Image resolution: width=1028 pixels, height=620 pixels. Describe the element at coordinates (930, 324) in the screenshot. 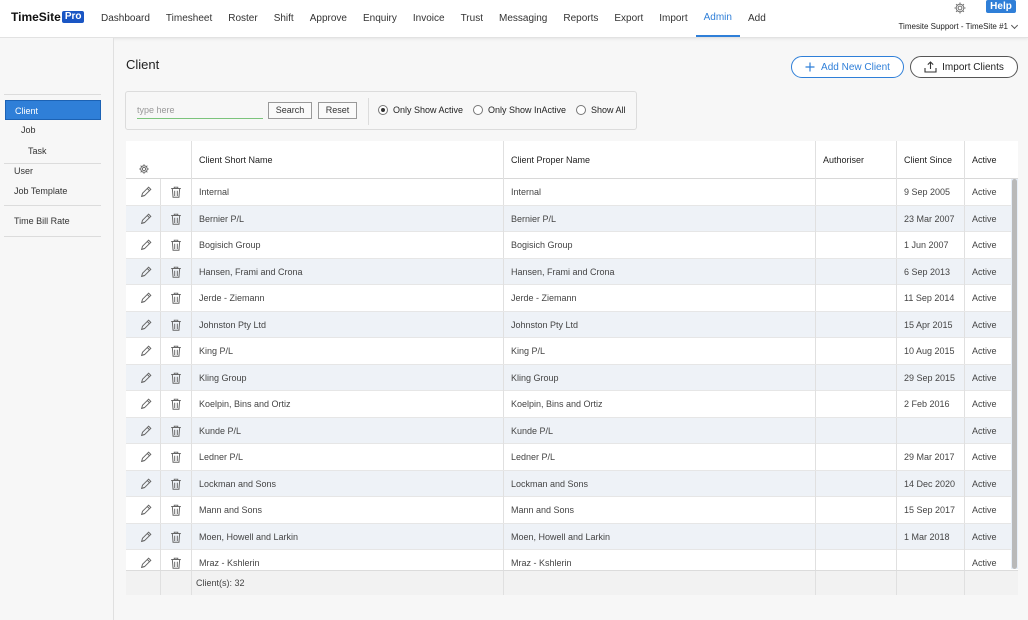

I see `cell-client-since: 15 Apr 2015` at that location.